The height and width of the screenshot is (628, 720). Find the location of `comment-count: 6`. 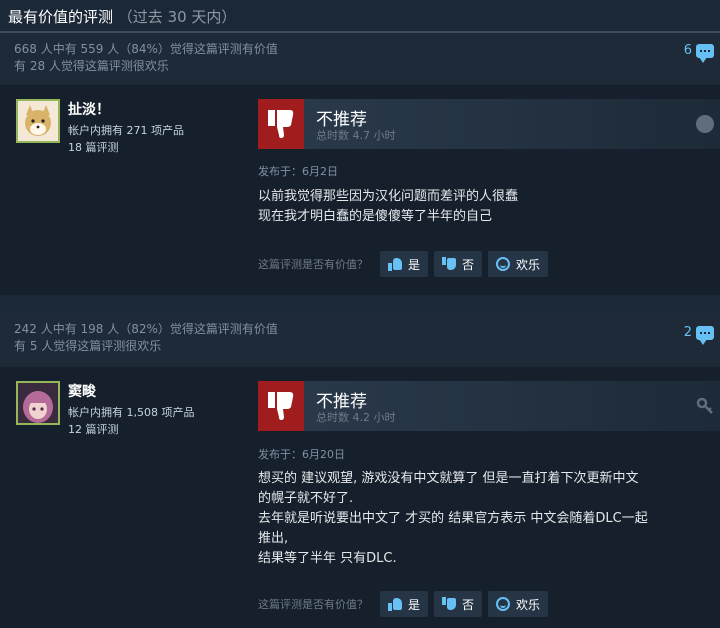

comment-count: 6 is located at coordinates (687, 50).